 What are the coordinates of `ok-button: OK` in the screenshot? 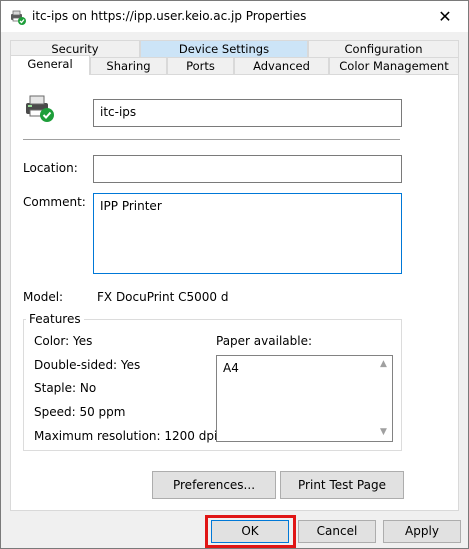 It's located at (250, 531).